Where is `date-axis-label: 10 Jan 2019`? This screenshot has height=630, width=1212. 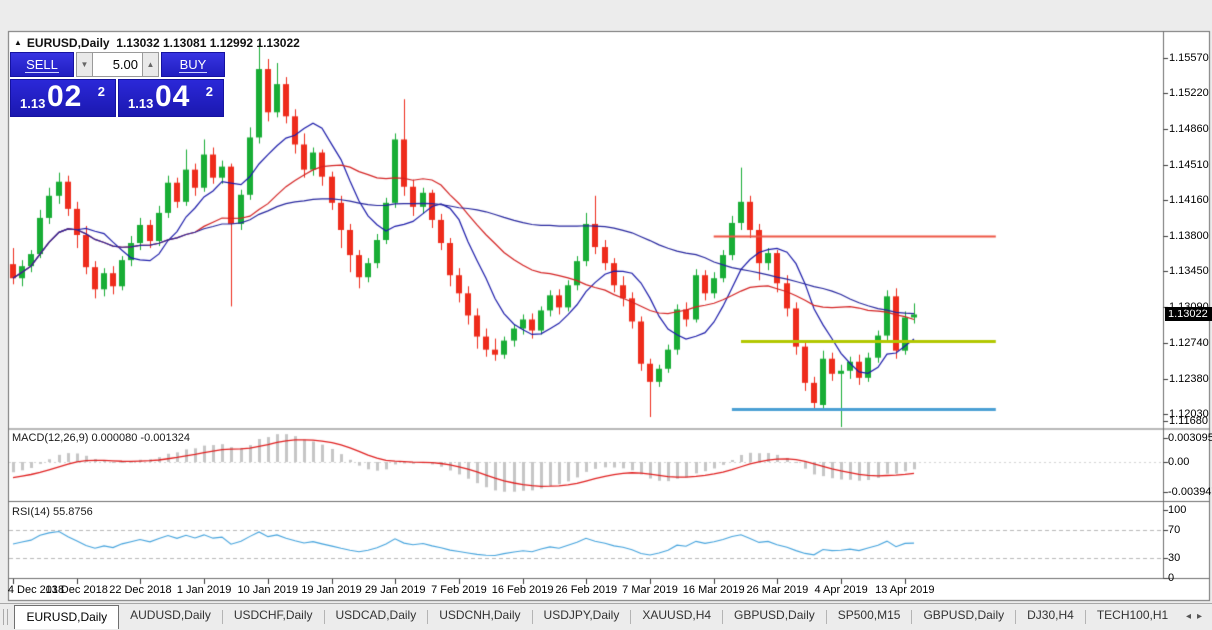
date-axis-label: 10 Jan 2019 is located at coordinates (268, 590).